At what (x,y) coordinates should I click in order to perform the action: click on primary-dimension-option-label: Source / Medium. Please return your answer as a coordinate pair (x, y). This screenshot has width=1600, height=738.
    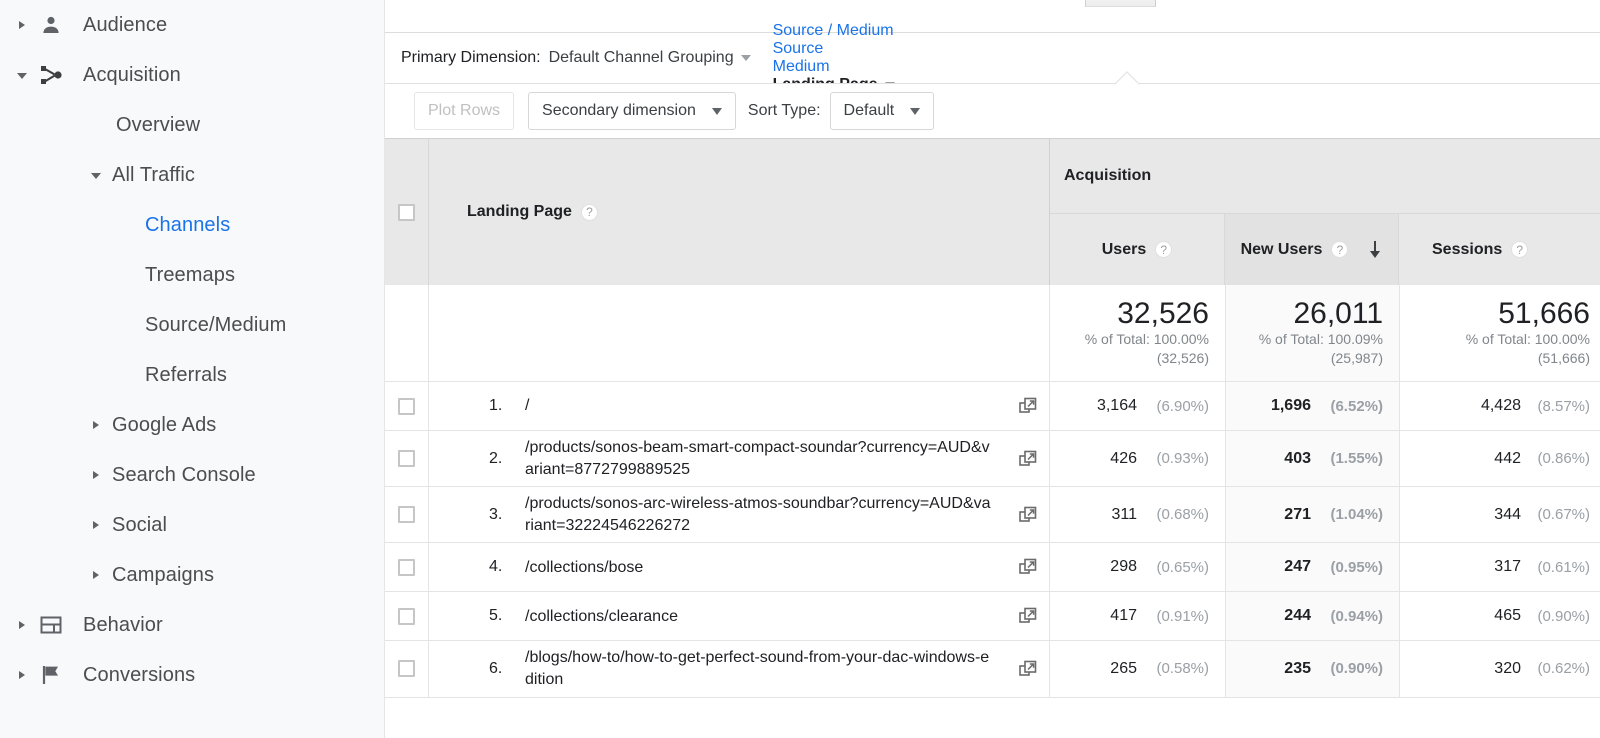
    Looking at the image, I should click on (833, 30).